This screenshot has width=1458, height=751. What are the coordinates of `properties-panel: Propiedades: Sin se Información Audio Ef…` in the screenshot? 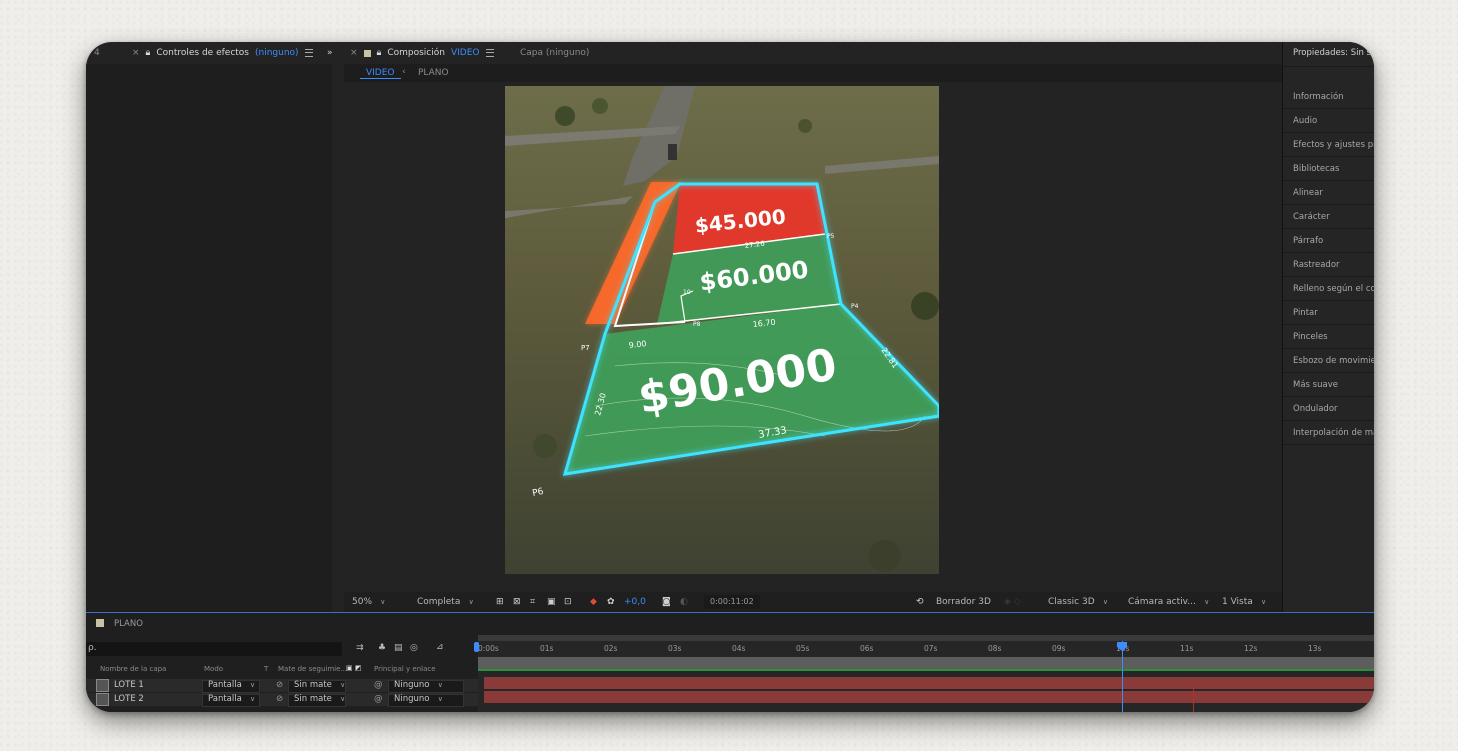 It's located at (1328, 327).